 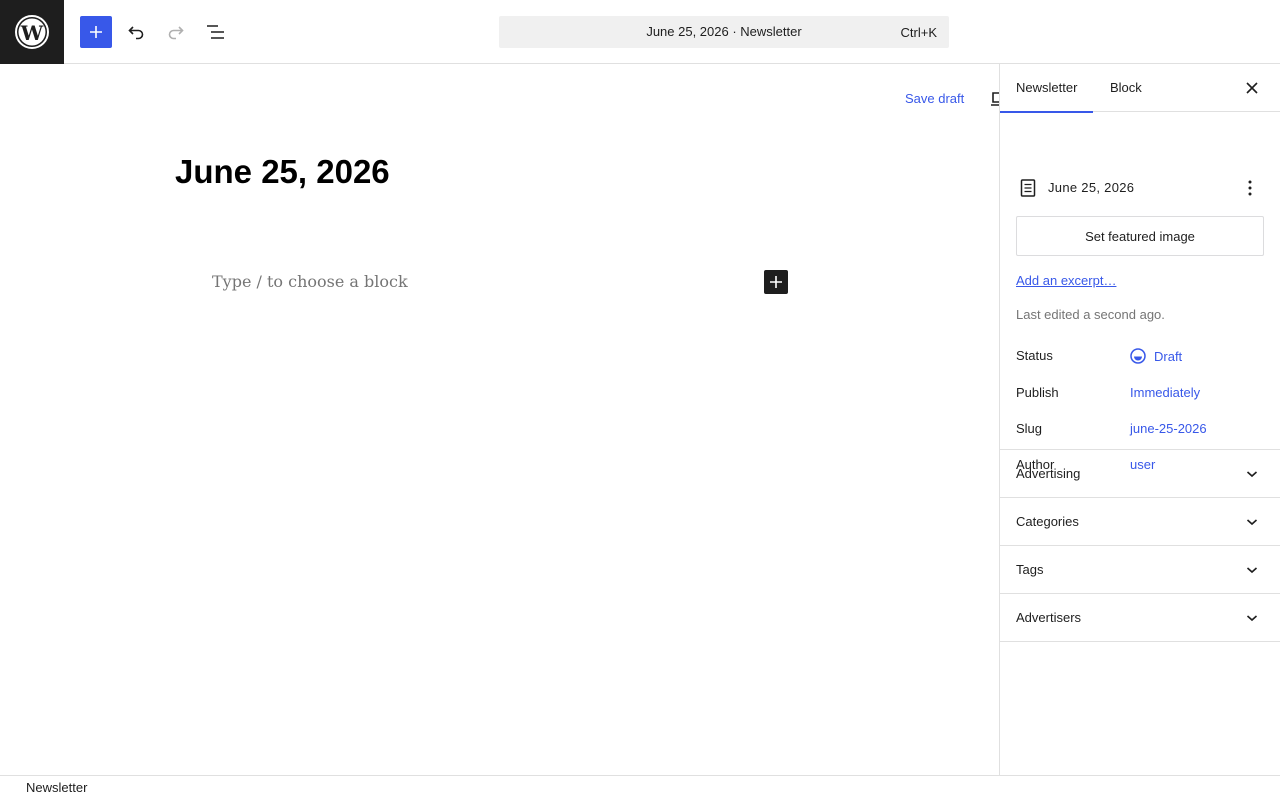 I want to click on meta-row-status: Status Draft, so click(x=1141, y=358).